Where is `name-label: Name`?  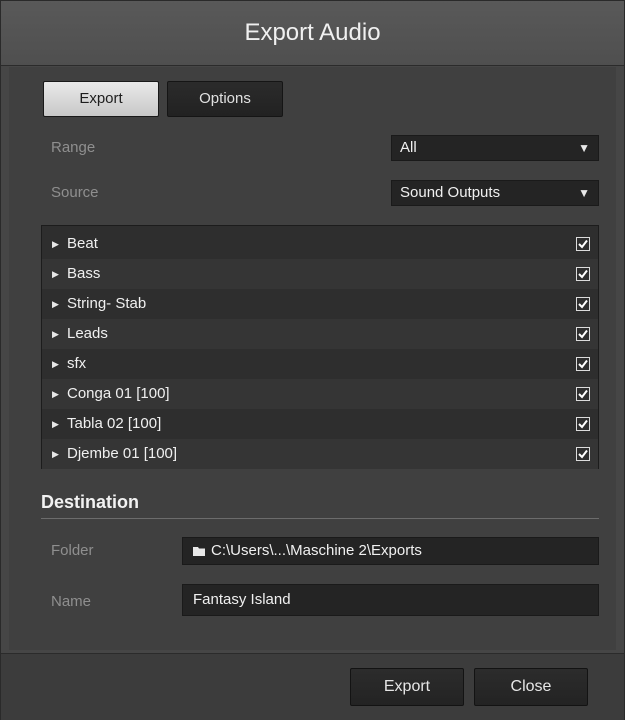 name-label: Name is located at coordinates (71, 601).